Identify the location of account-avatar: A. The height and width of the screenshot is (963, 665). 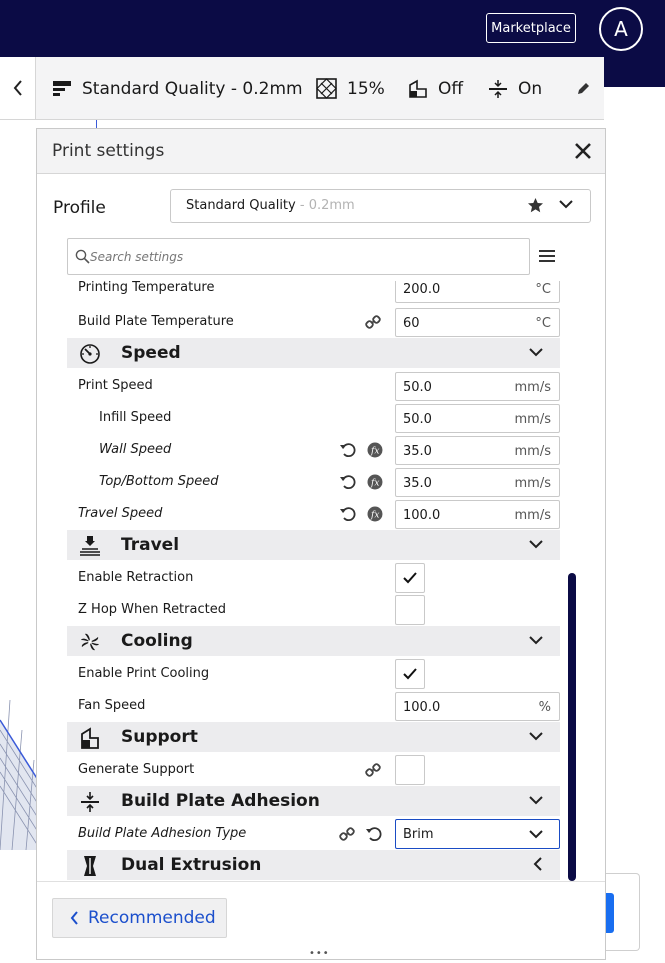
(621, 29).